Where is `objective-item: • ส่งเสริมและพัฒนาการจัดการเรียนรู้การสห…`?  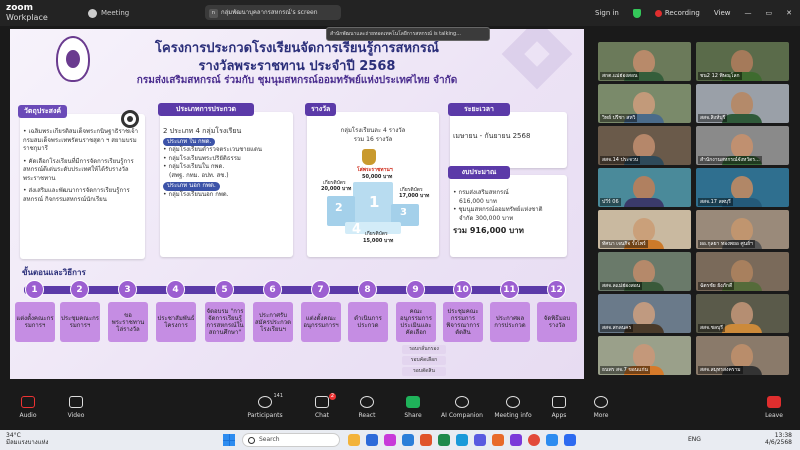 objective-item: • ส่งเสริมและพัฒนาการจัดการเรียนรู้การสห… is located at coordinates (76, 195).